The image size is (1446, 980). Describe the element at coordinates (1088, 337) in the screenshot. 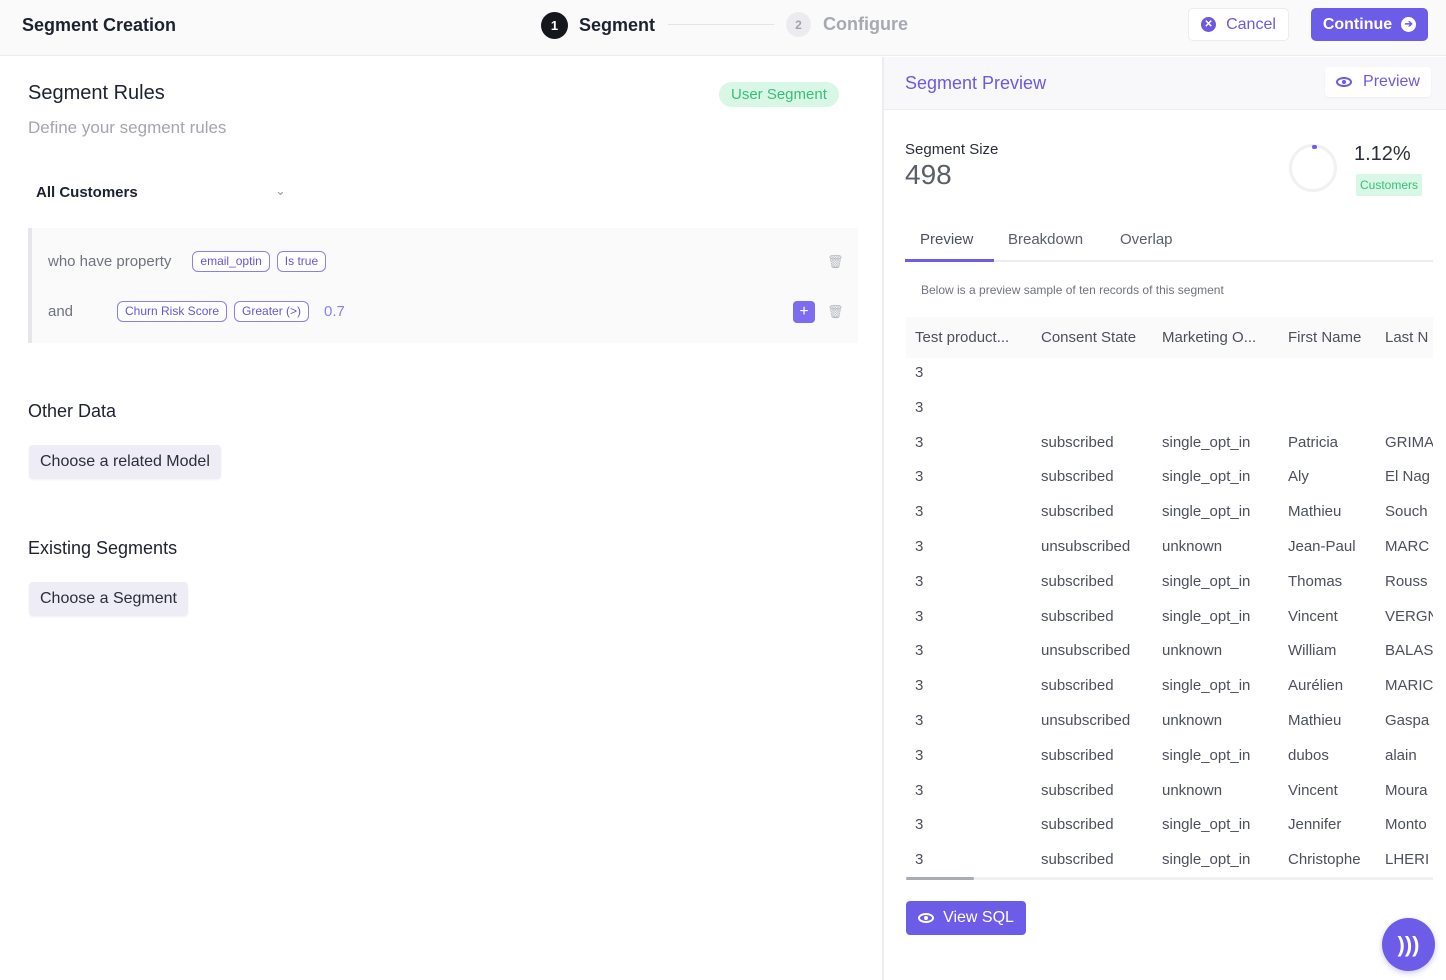

I see `column-header: Consent State` at that location.